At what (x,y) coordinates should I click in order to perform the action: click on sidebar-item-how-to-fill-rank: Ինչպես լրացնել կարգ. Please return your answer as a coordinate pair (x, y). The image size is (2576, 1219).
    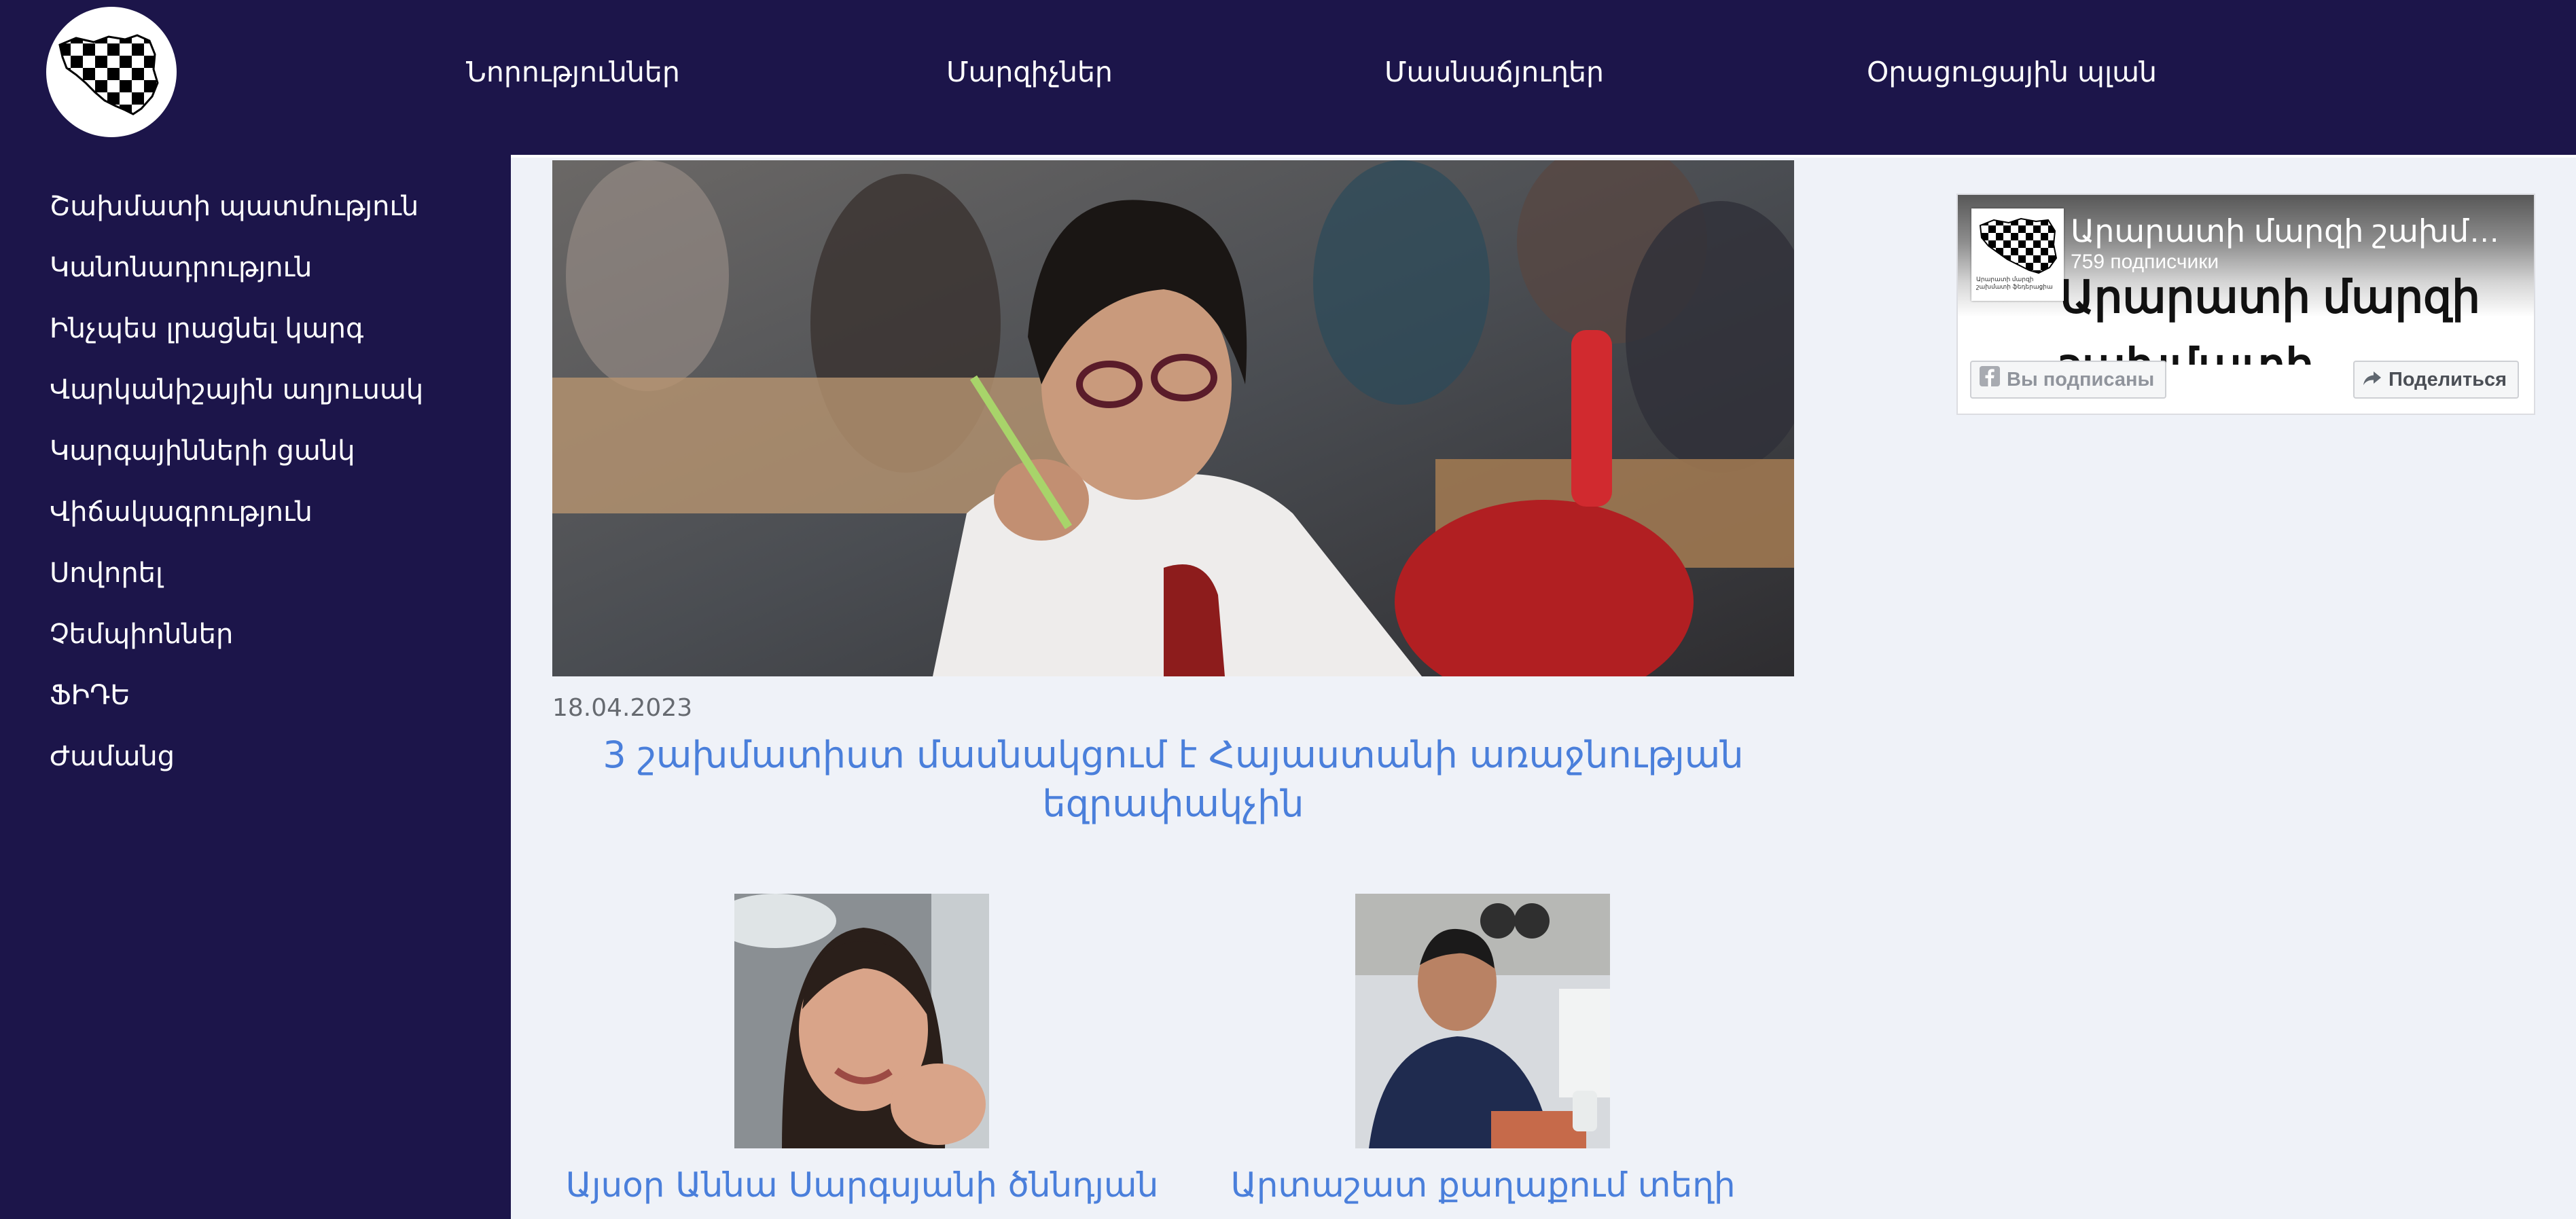
    Looking at the image, I should click on (206, 329).